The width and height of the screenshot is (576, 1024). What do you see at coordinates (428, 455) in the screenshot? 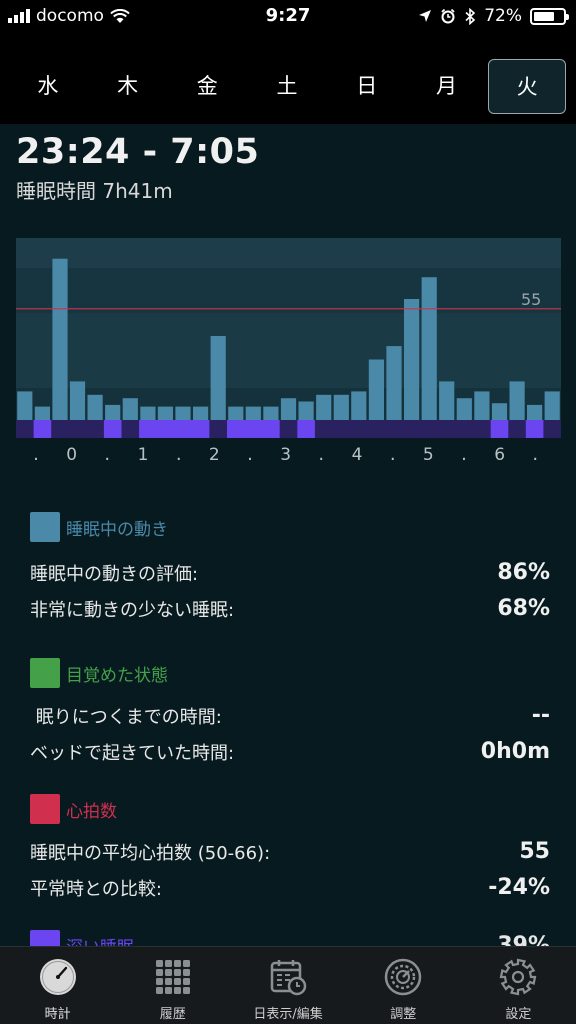
I see `x-tick-label: 5` at bounding box center [428, 455].